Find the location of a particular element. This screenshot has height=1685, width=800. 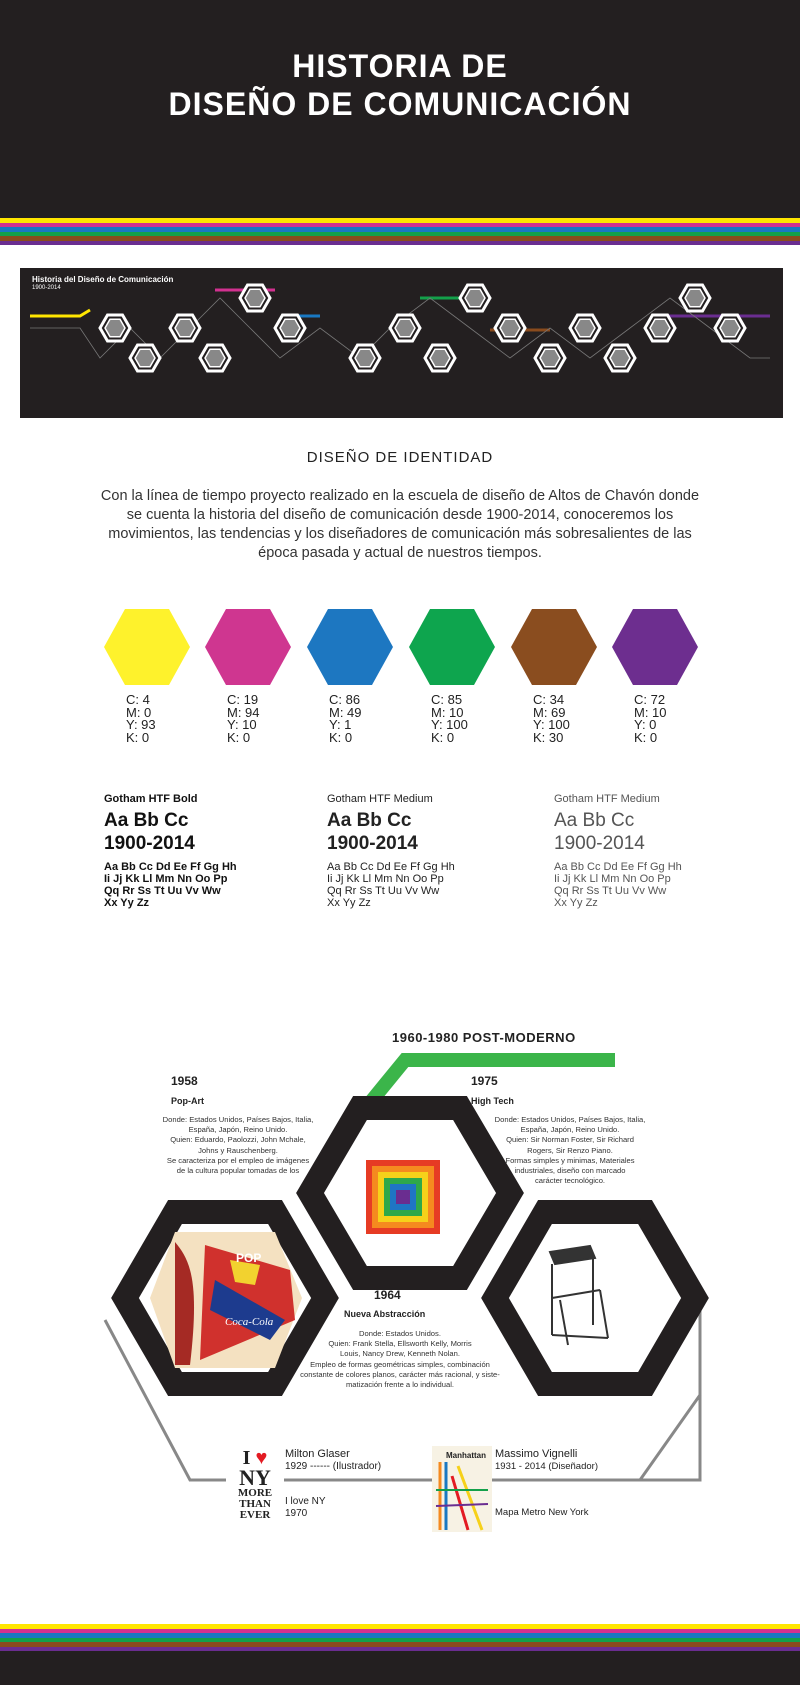

glaser-dates: 1929 ------ (Ilustrador) is located at coordinates (333, 1466).